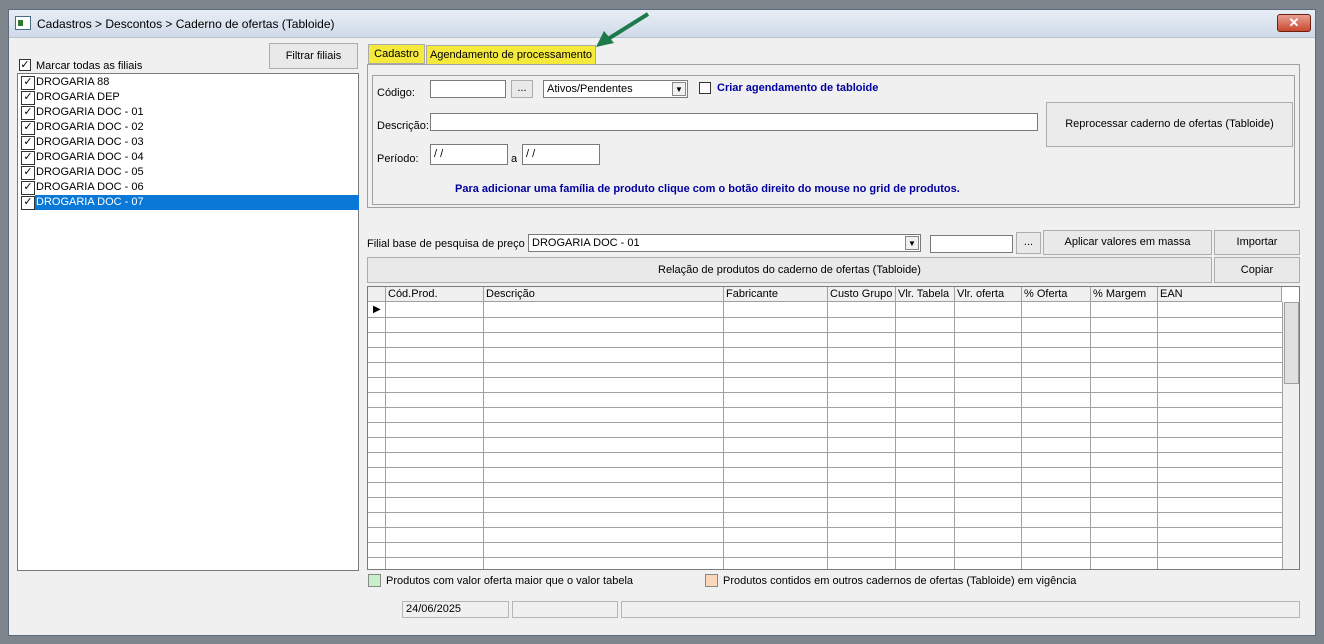 The image size is (1324, 644). I want to click on filial-base-value: DROGARIA DOC - 01, so click(586, 243).